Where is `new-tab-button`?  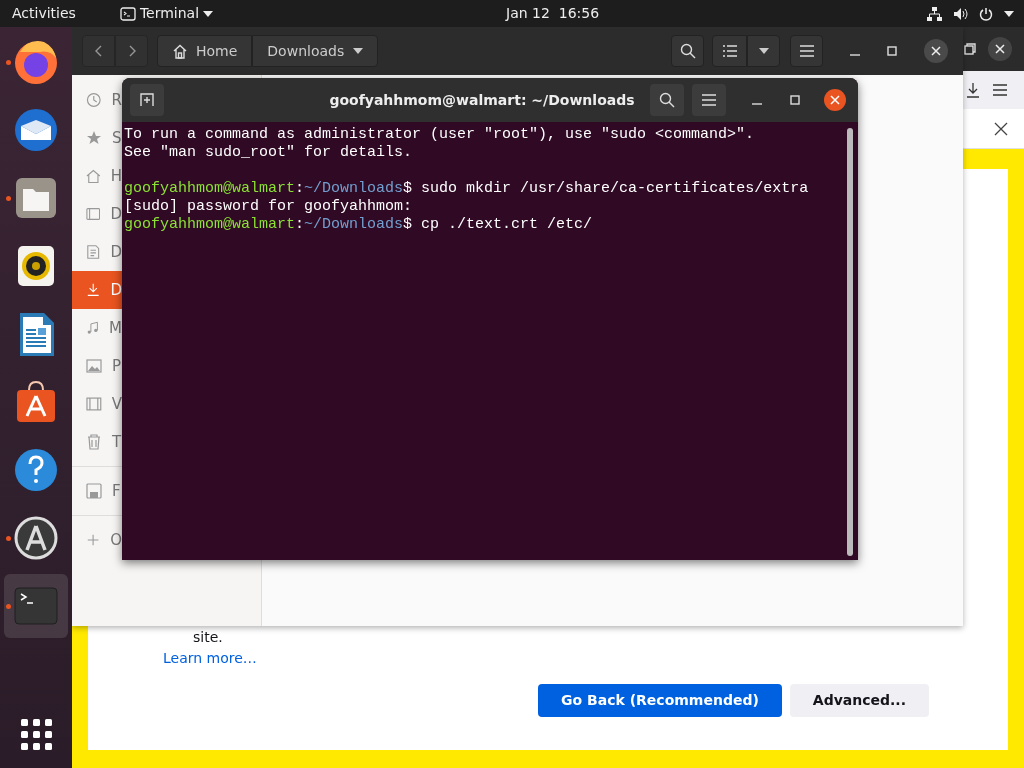 new-tab-button is located at coordinates (147, 100).